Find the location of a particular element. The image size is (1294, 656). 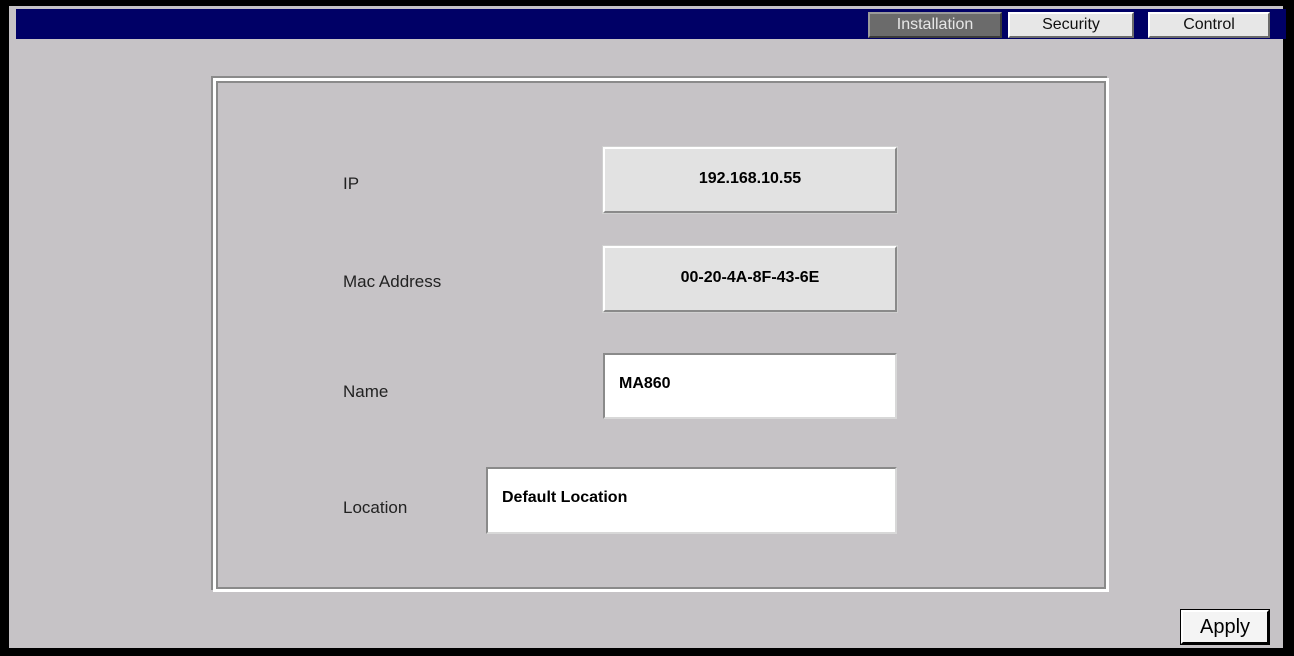

ip-label: IP is located at coordinates (351, 183).